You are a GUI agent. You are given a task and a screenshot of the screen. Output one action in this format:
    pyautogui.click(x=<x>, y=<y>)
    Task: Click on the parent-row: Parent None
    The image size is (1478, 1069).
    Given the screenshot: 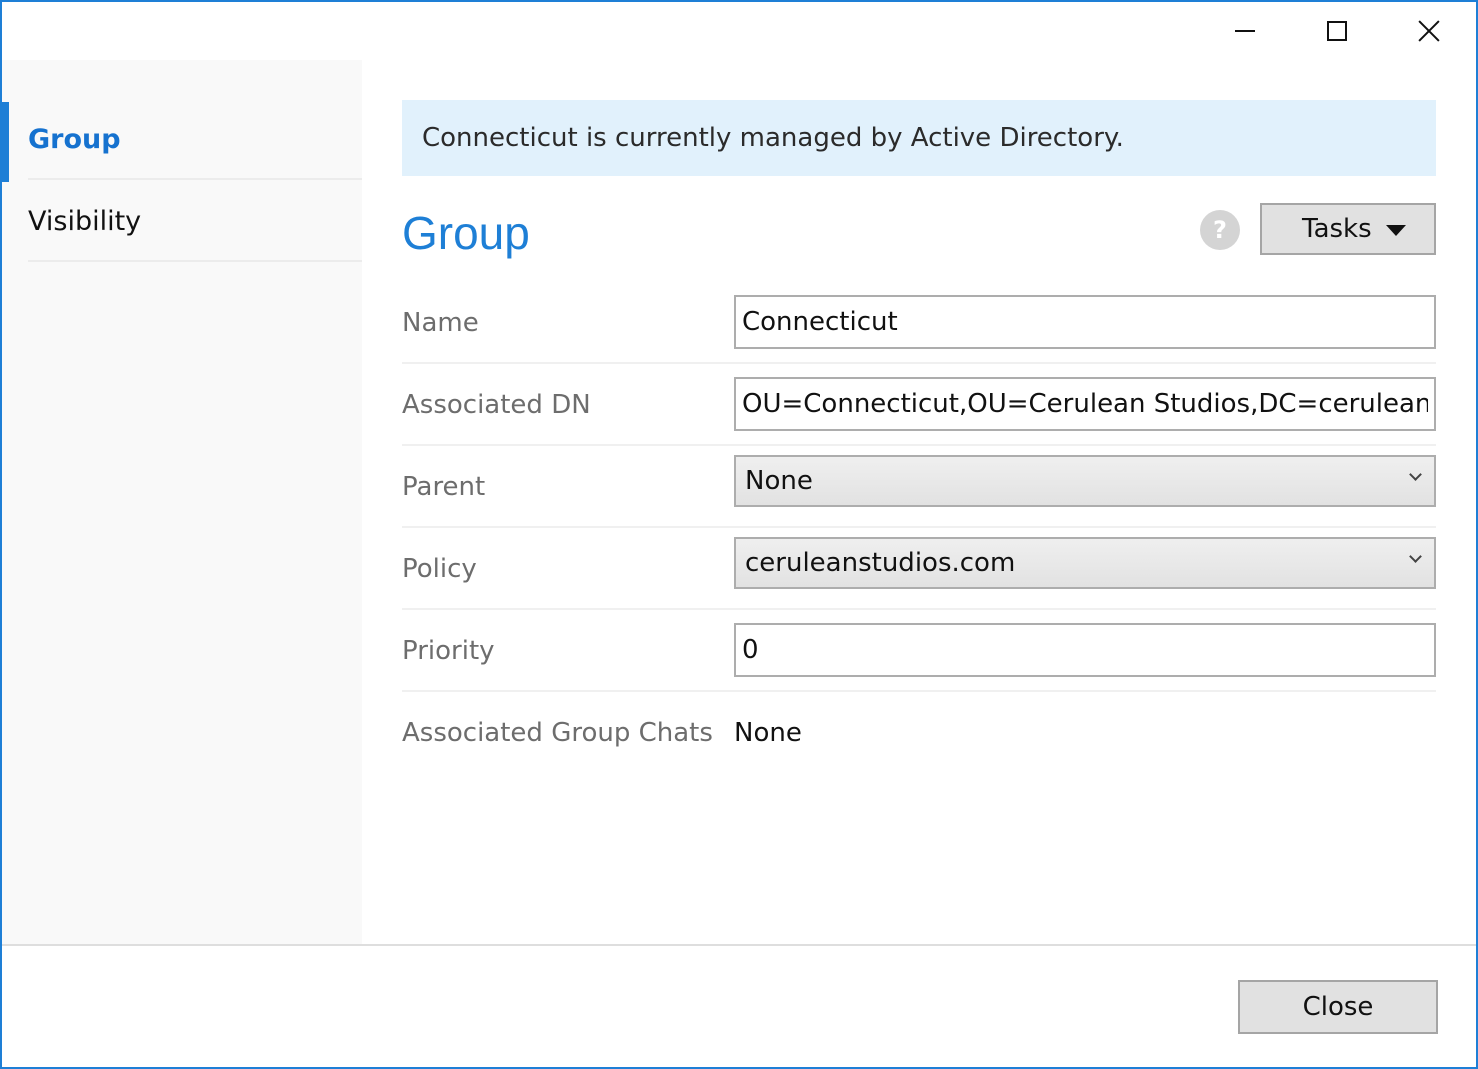 What is the action you would take?
    pyautogui.click(x=919, y=487)
    